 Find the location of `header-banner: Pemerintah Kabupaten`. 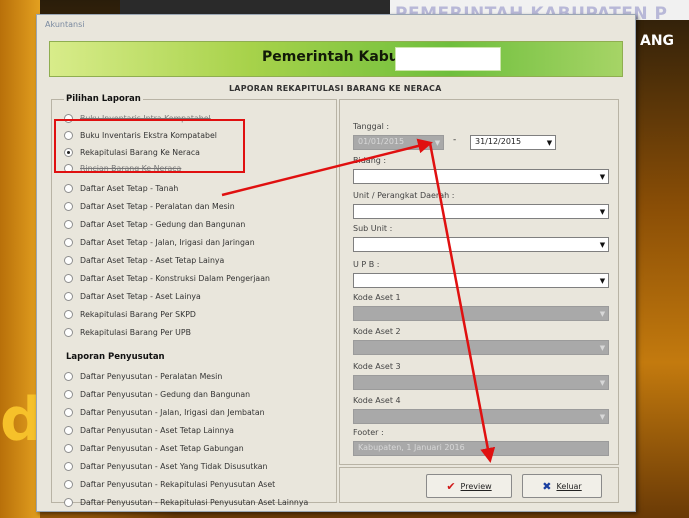

header-banner: Pemerintah Kabupaten is located at coordinates (336, 59).